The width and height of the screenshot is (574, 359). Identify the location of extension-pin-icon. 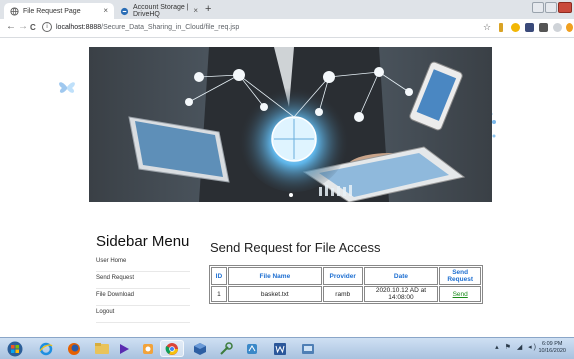
(501, 27).